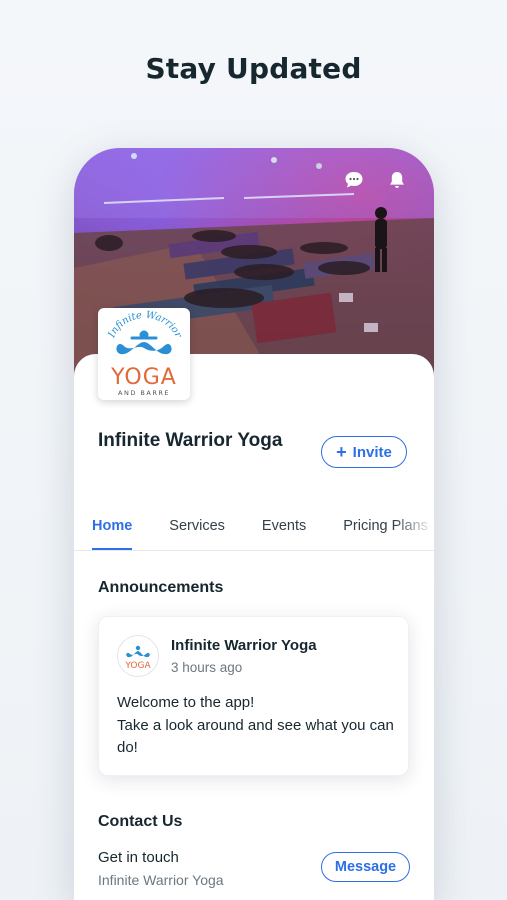 The image size is (507, 900). What do you see at coordinates (140, 821) in the screenshot?
I see `contact-title: Contact Us` at bounding box center [140, 821].